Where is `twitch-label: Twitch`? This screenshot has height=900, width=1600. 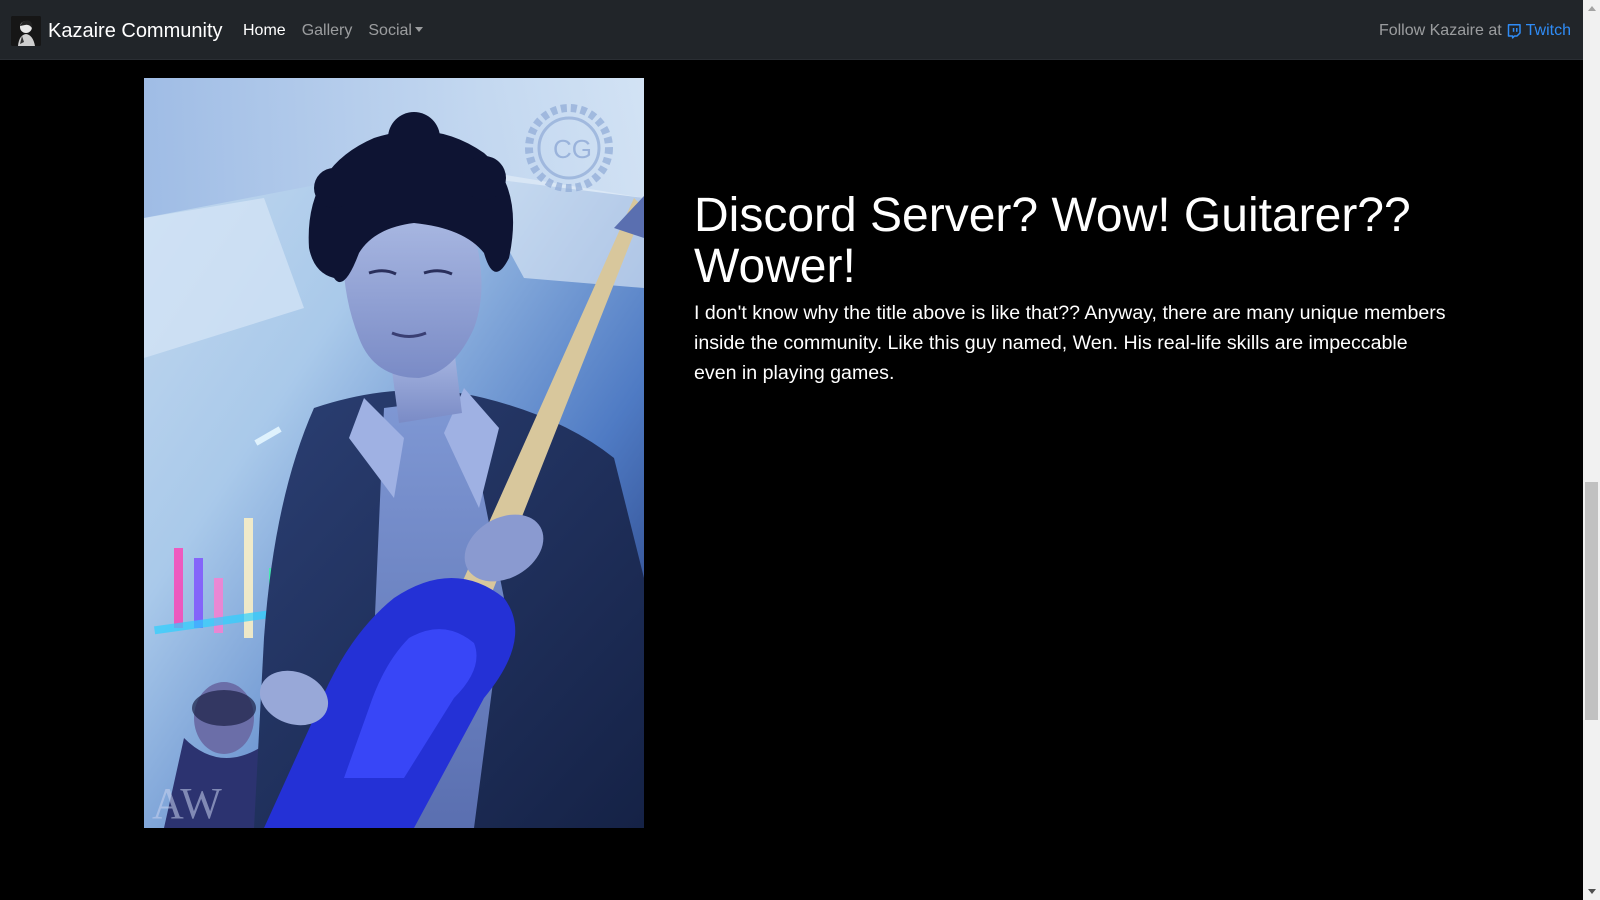
twitch-label: Twitch is located at coordinates (1548, 30).